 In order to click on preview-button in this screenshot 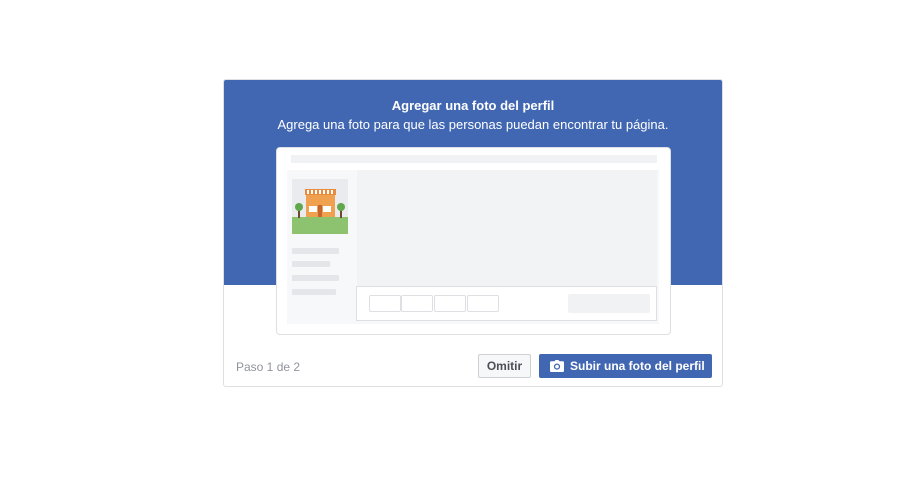, I will do `click(609, 303)`.